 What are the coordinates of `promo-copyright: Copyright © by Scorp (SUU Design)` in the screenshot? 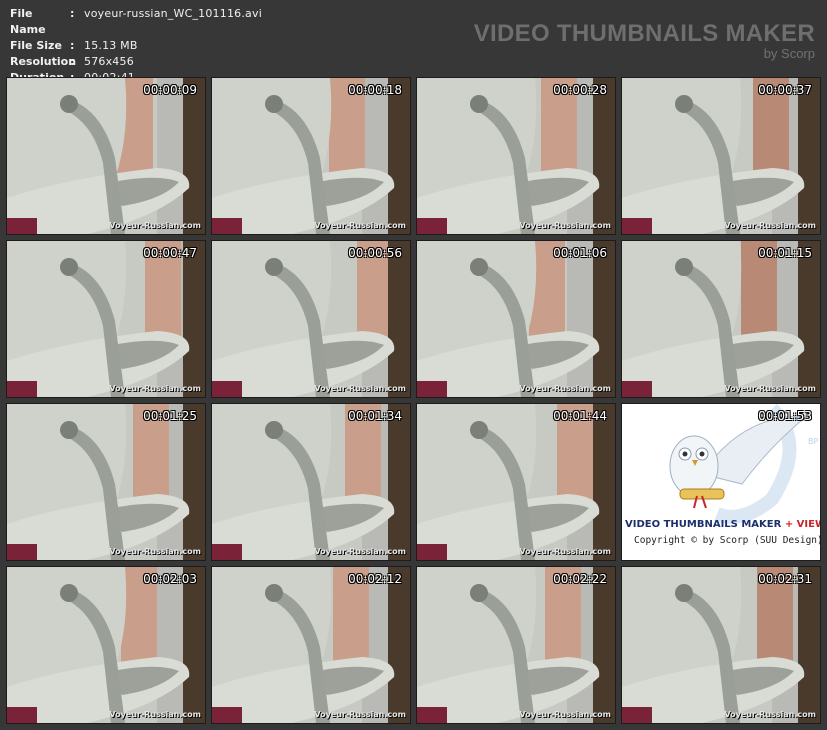 It's located at (727, 540).